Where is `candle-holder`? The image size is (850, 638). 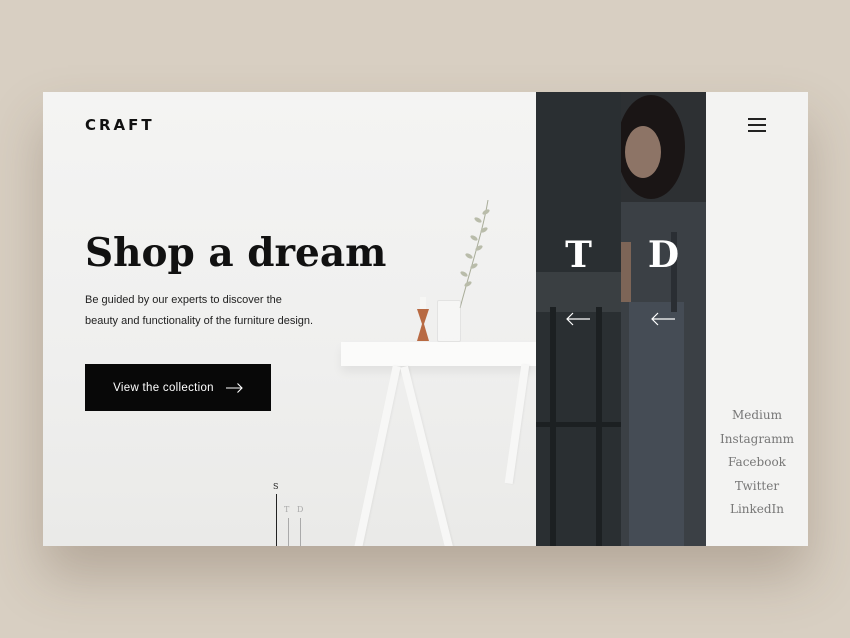 candle-holder is located at coordinates (423, 319).